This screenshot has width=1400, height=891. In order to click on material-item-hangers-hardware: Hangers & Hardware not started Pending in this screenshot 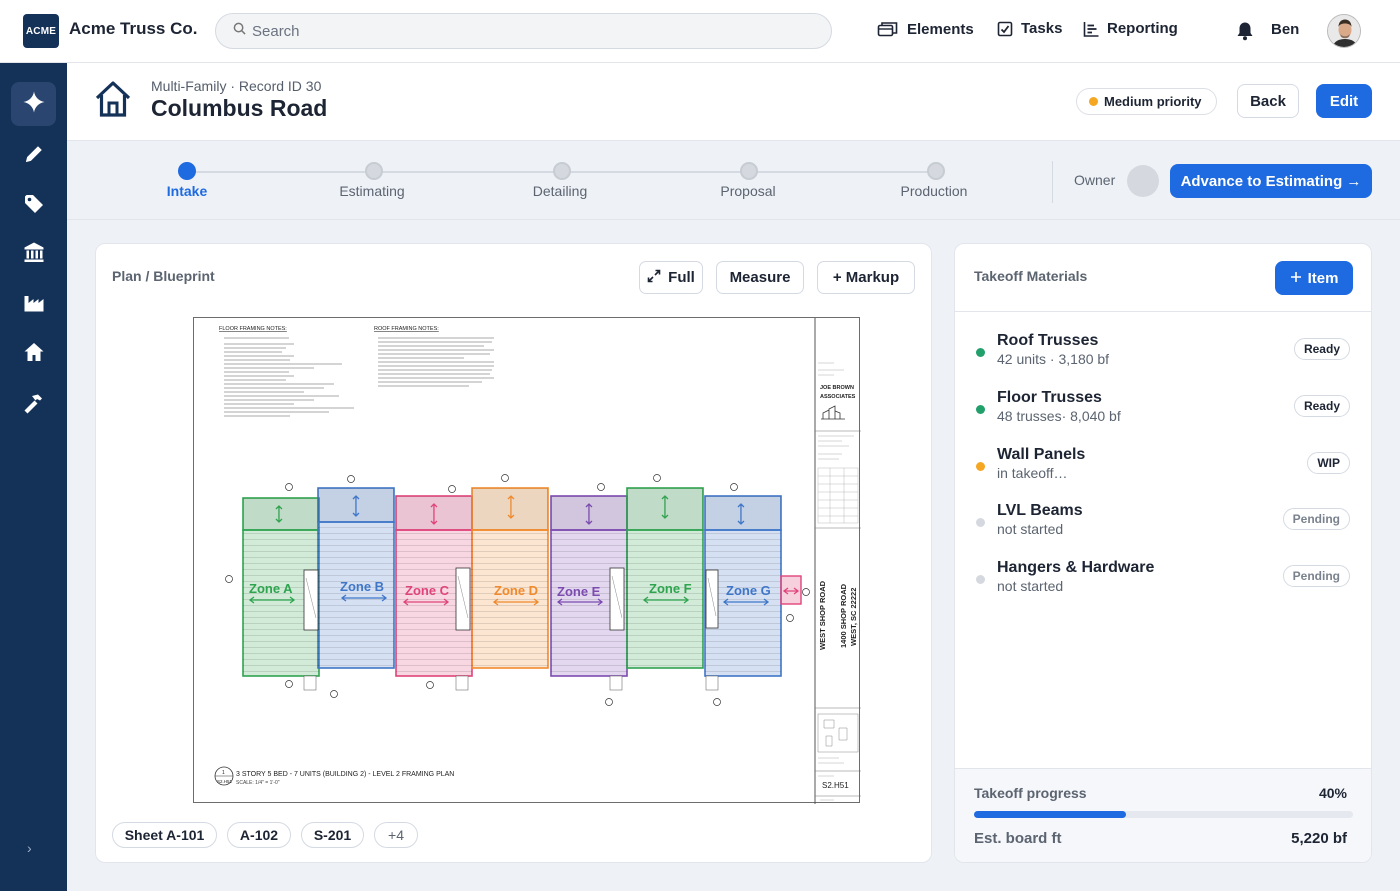, I will do `click(1163, 580)`.